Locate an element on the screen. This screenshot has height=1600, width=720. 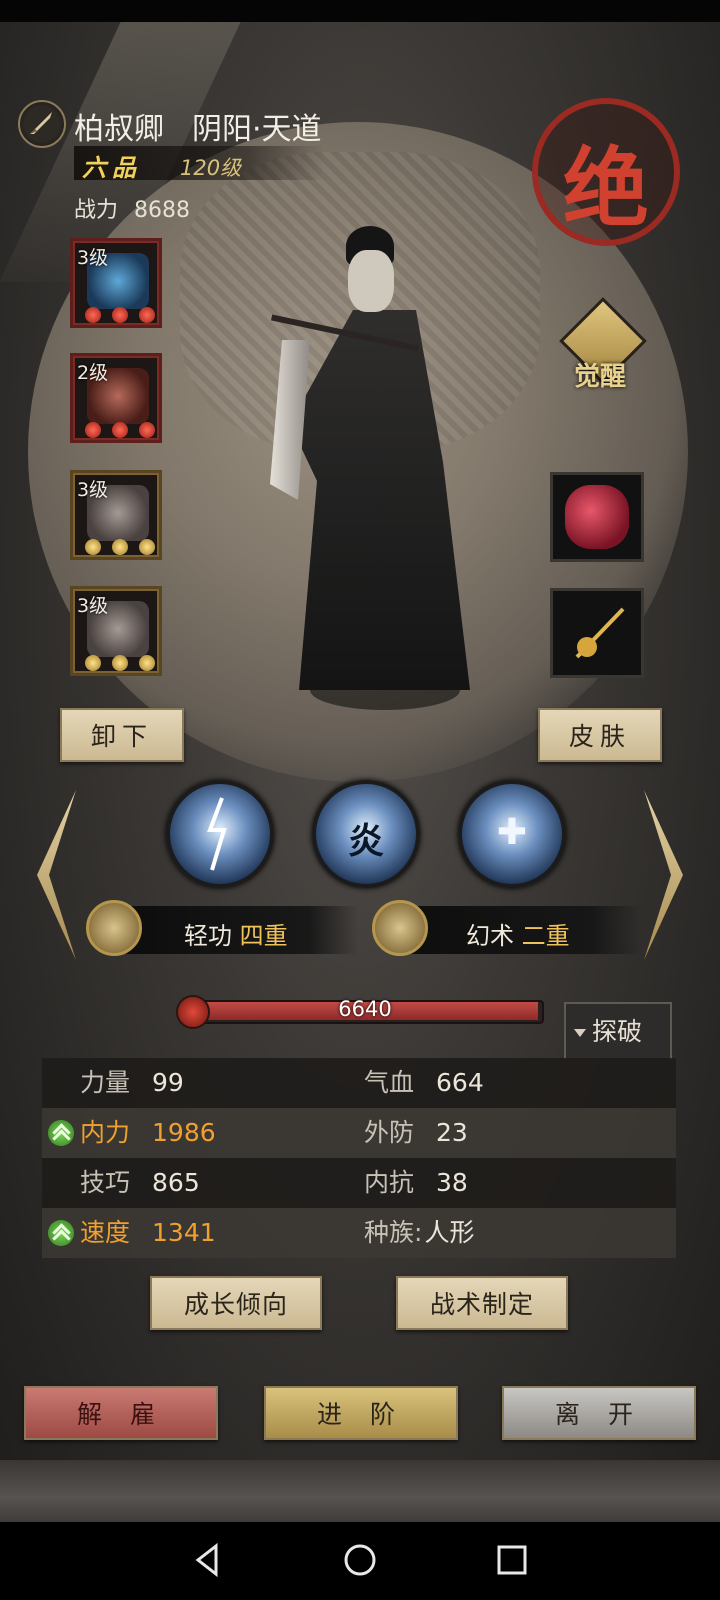
floor-texture is located at coordinates (360, 1491).